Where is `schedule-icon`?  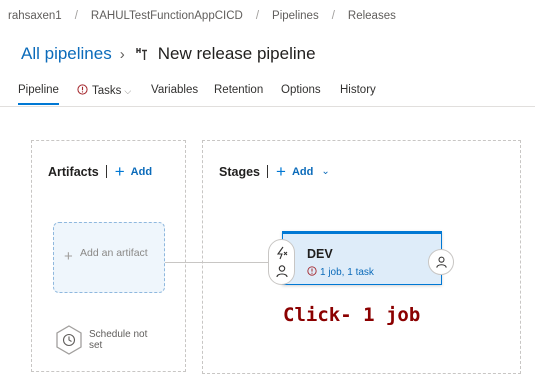 schedule-icon is located at coordinates (69, 340).